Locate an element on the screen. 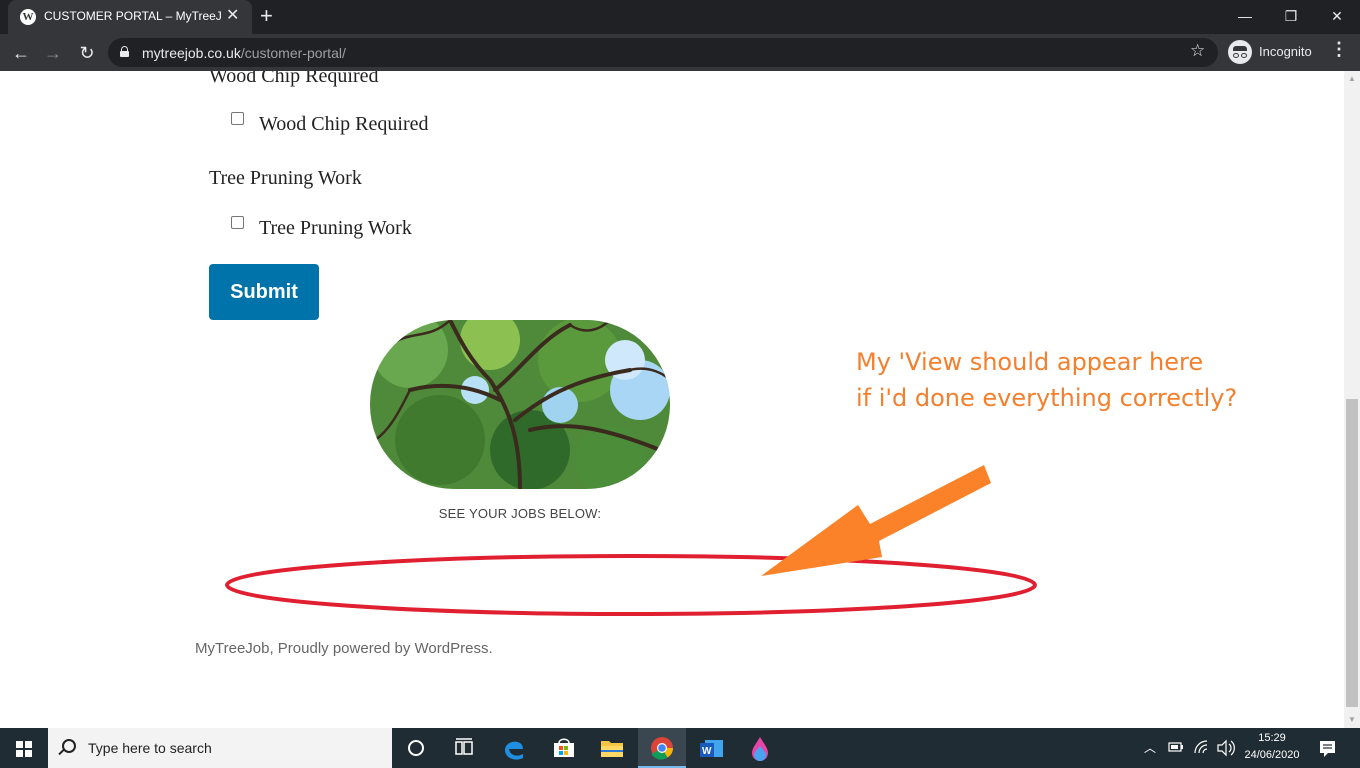  taskbar-search-box: Type here to search is located at coordinates (220, 748).